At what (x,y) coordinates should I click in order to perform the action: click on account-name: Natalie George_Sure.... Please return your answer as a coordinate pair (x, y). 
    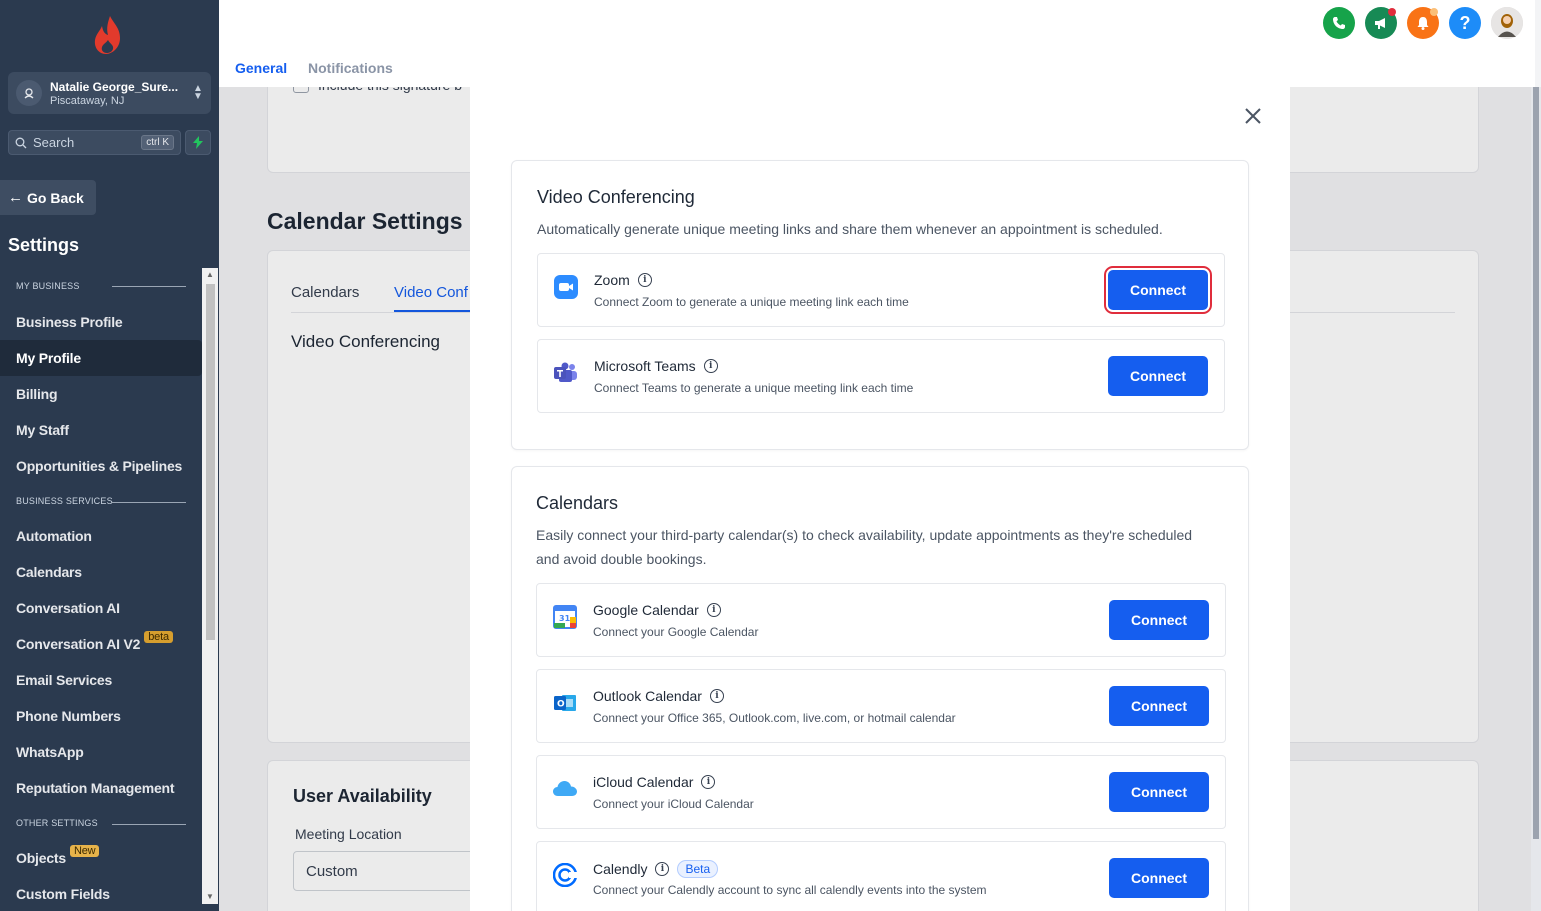
    Looking at the image, I should click on (114, 86).